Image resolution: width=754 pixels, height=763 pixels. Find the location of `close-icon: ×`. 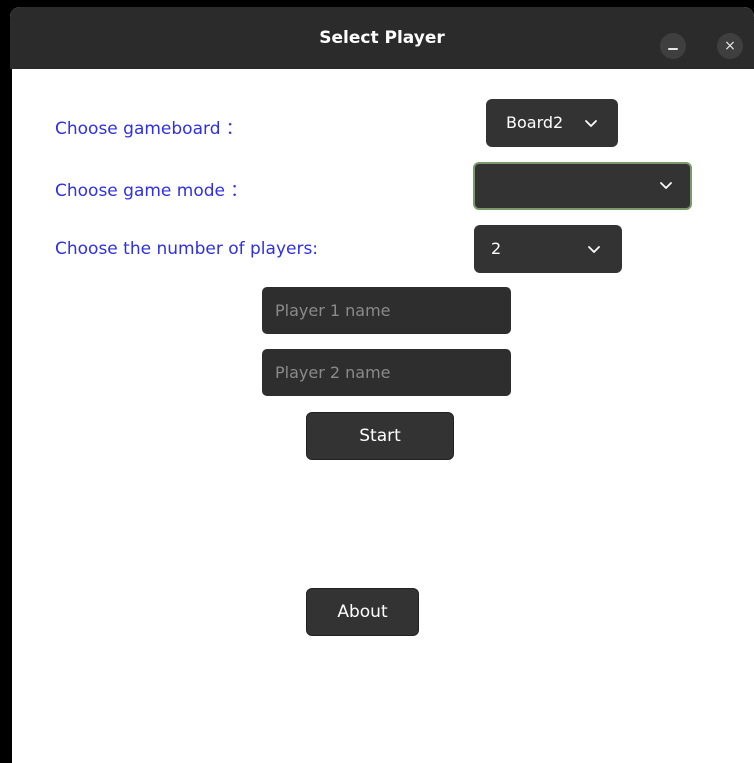

close-icon: × is located at coordinates (730, 46).